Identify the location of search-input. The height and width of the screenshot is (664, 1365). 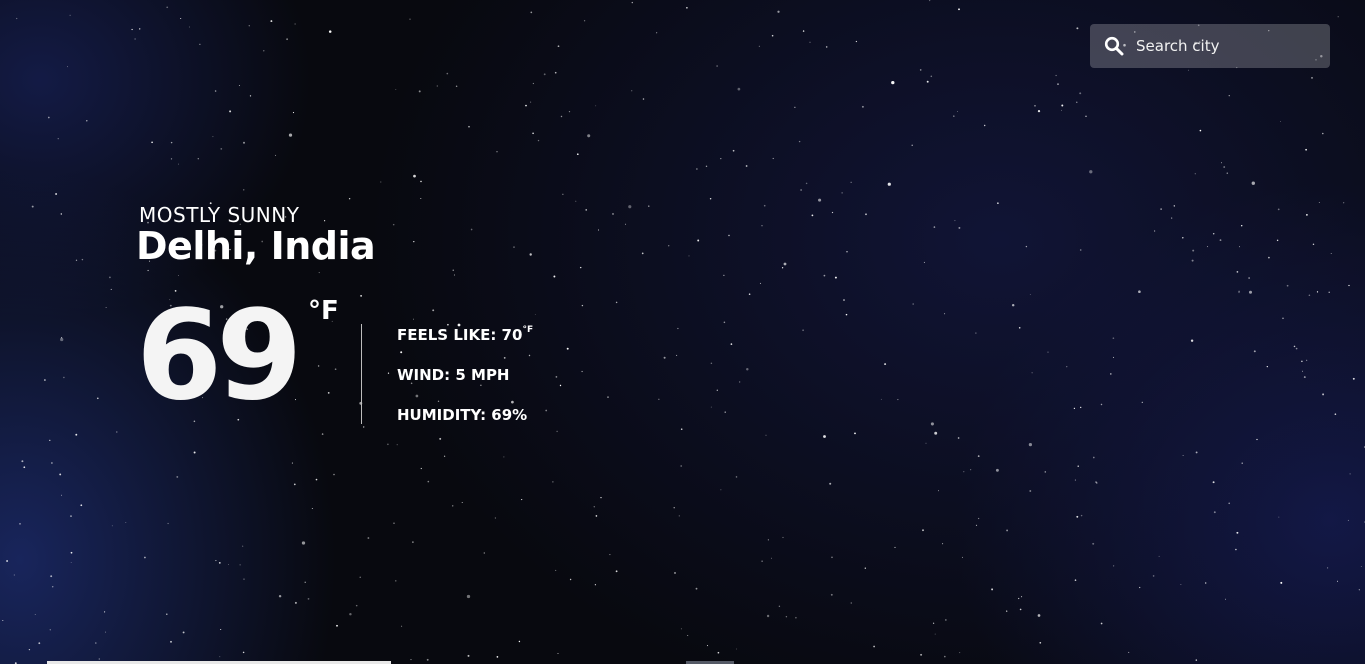
(1226, 46).